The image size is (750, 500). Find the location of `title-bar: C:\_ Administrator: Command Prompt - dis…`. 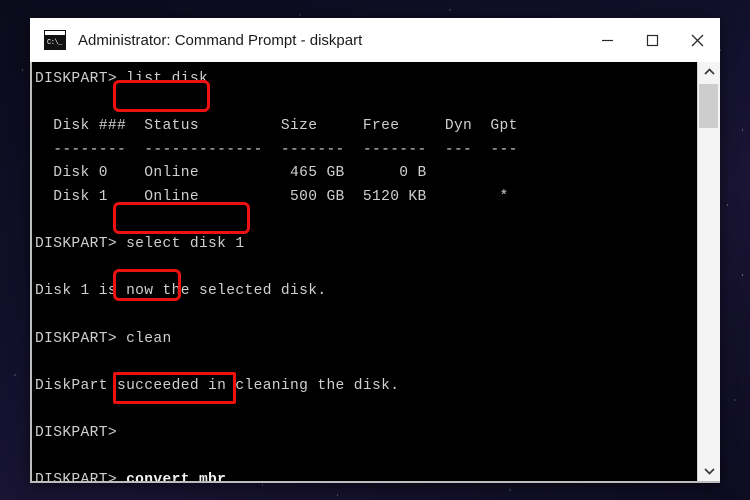

title-bar: C:\_ Administrator: Command Prompt - dis… is located at coordinates (375, 40).